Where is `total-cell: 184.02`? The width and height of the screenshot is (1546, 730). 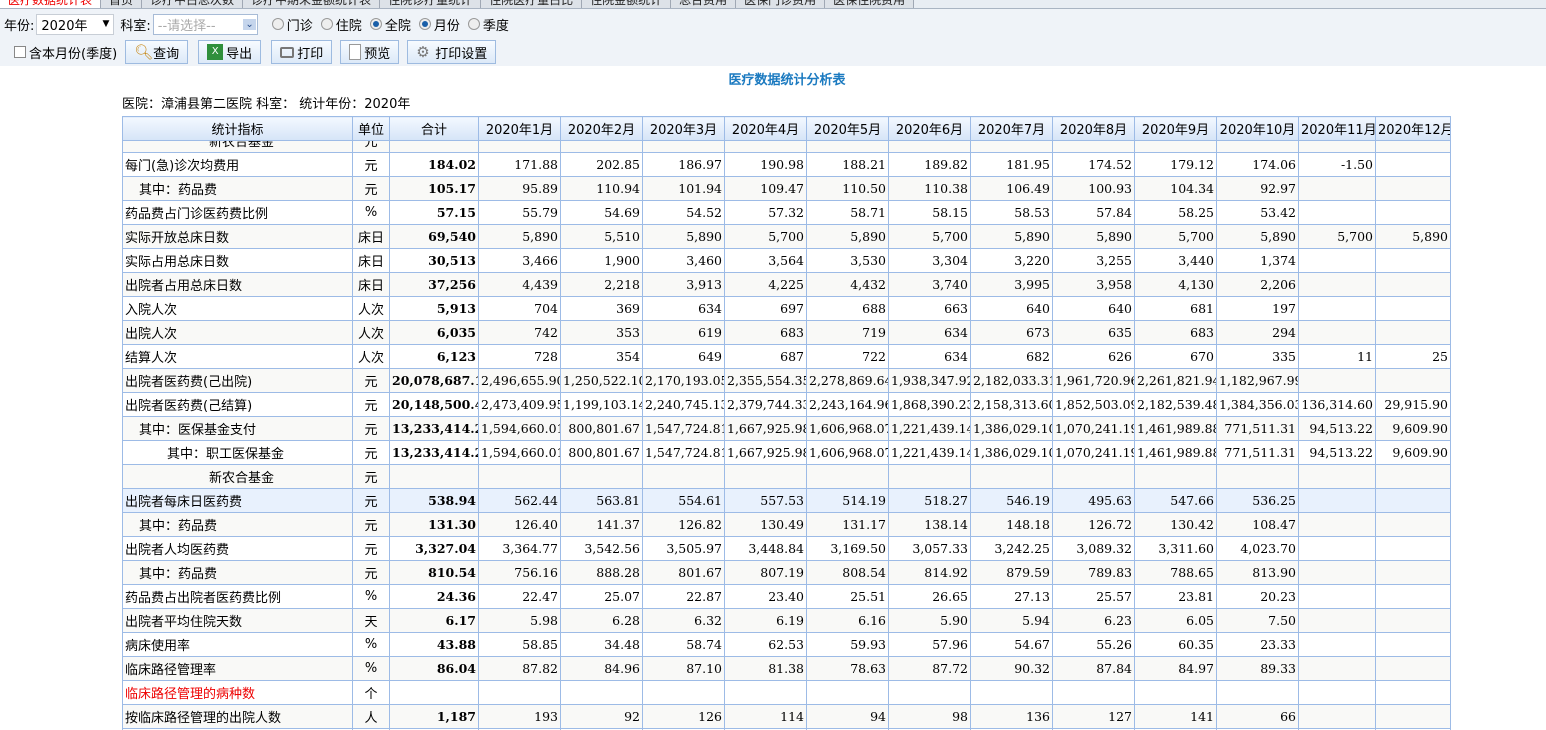 total-cell: 184.02 is located at coordinates (434, 164).